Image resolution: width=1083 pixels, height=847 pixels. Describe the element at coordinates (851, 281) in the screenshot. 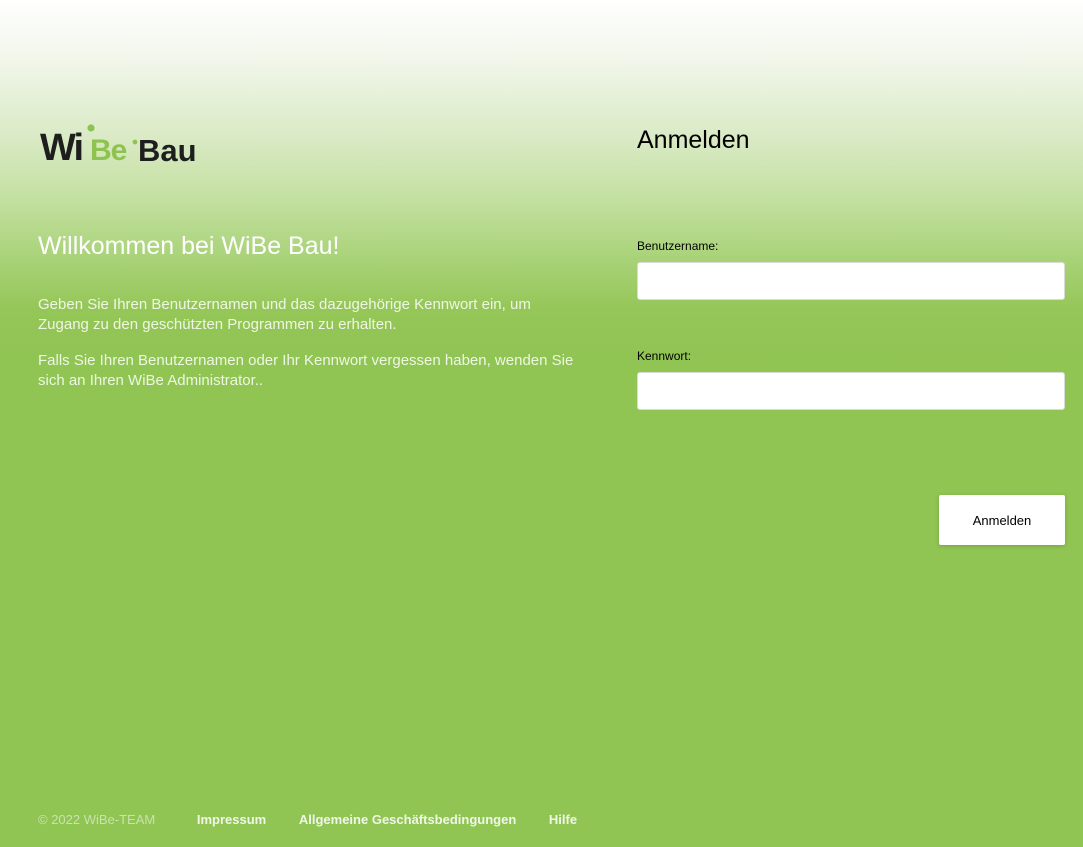

I see `username-input` at that location.